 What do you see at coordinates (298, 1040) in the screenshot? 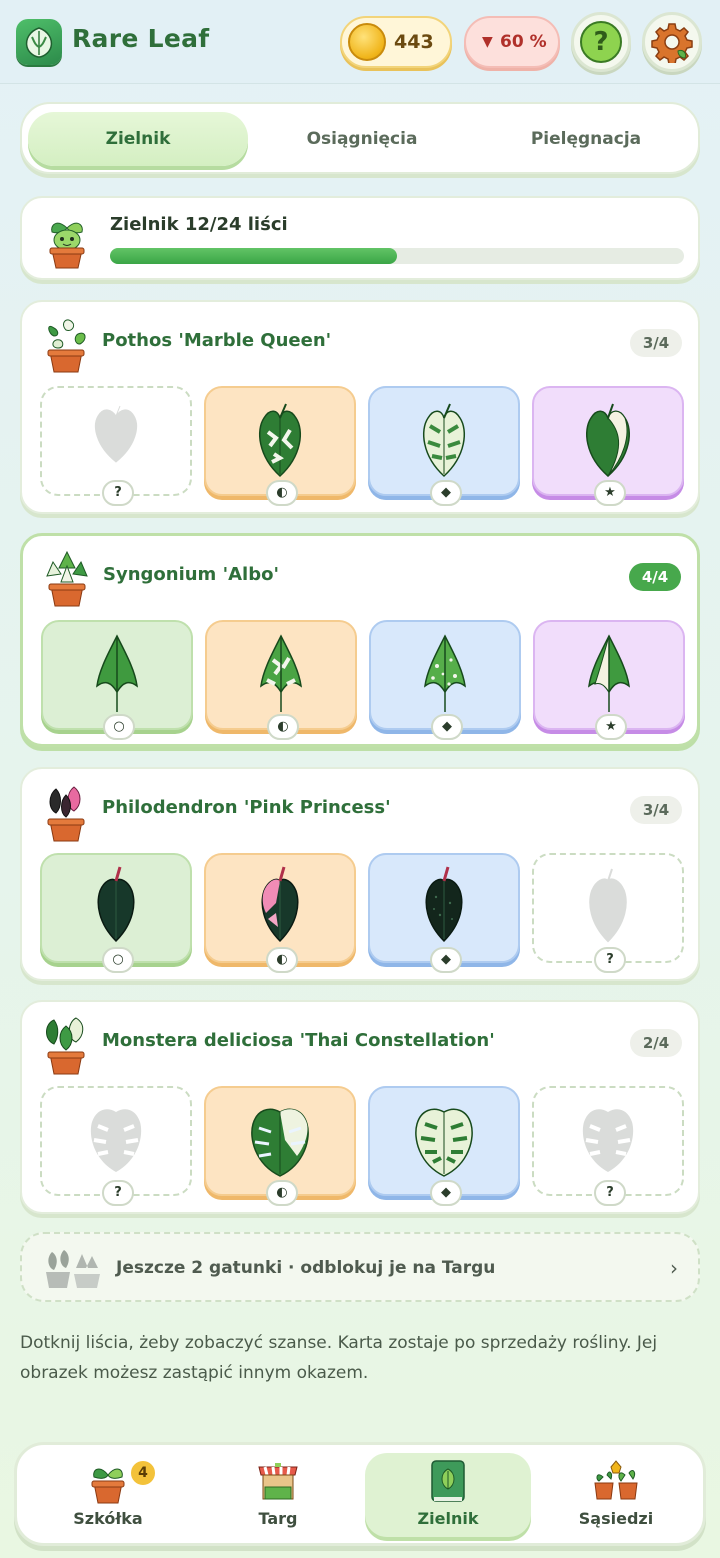
I see `species-name: Monstera deliciosa 'Thai Constellation'` at bounding box center [298, 1040].